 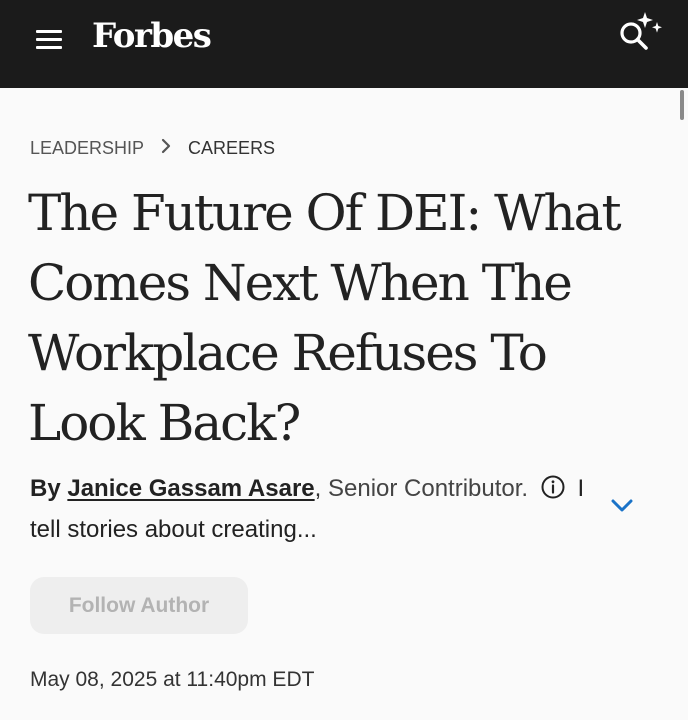 I want to click on chevron-right-icon, so click(x=166, y=148).